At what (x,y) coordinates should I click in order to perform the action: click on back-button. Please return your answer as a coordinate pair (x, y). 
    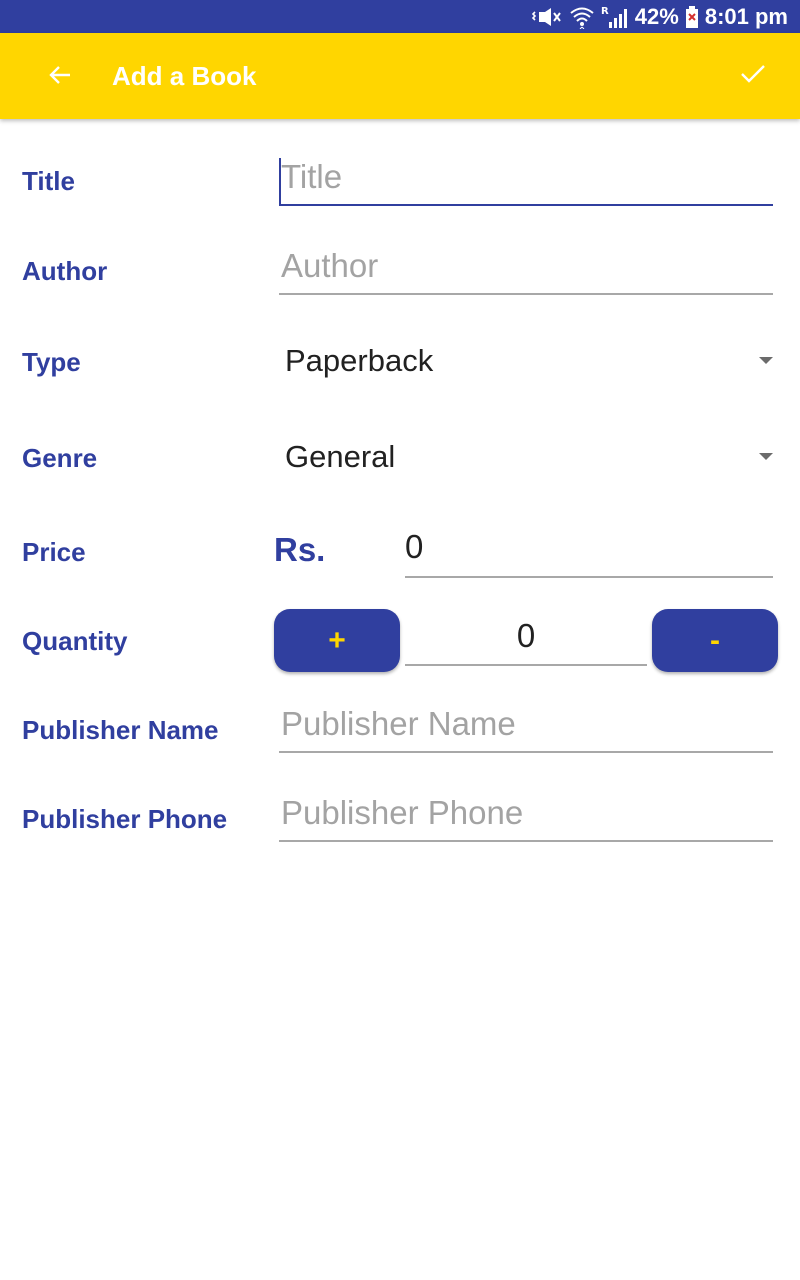
    Looking at the image, I should click on (60, 77).